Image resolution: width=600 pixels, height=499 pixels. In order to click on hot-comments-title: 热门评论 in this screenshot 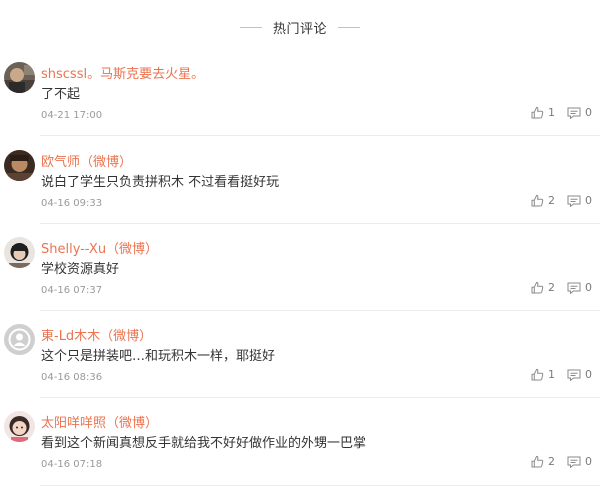, I will do `click(299, 29)`.